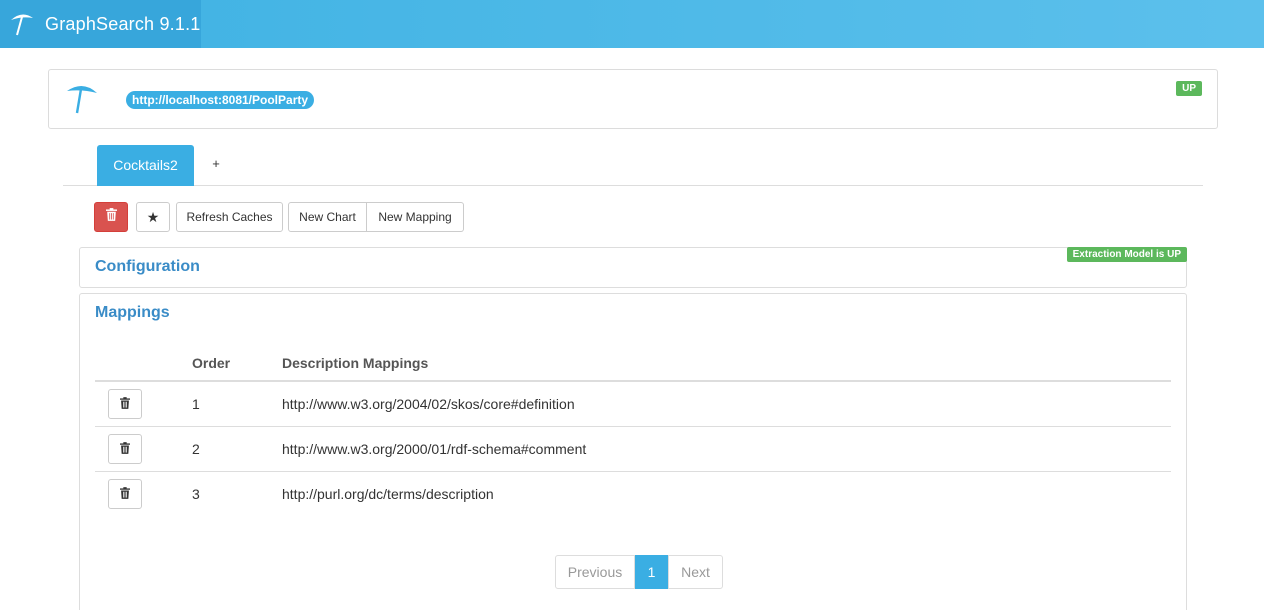 The width and height of the screenshot is (1264, 610). I want to click on add-tab-button: +, so click(216, 164).